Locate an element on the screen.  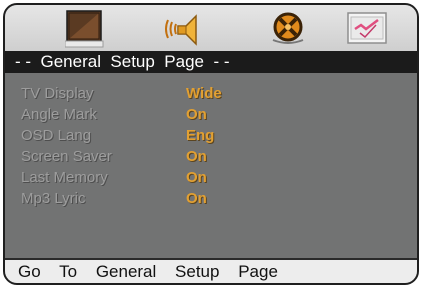
setting-row-angle-mark: Angle Mark On is located at coordinates (211, 114).